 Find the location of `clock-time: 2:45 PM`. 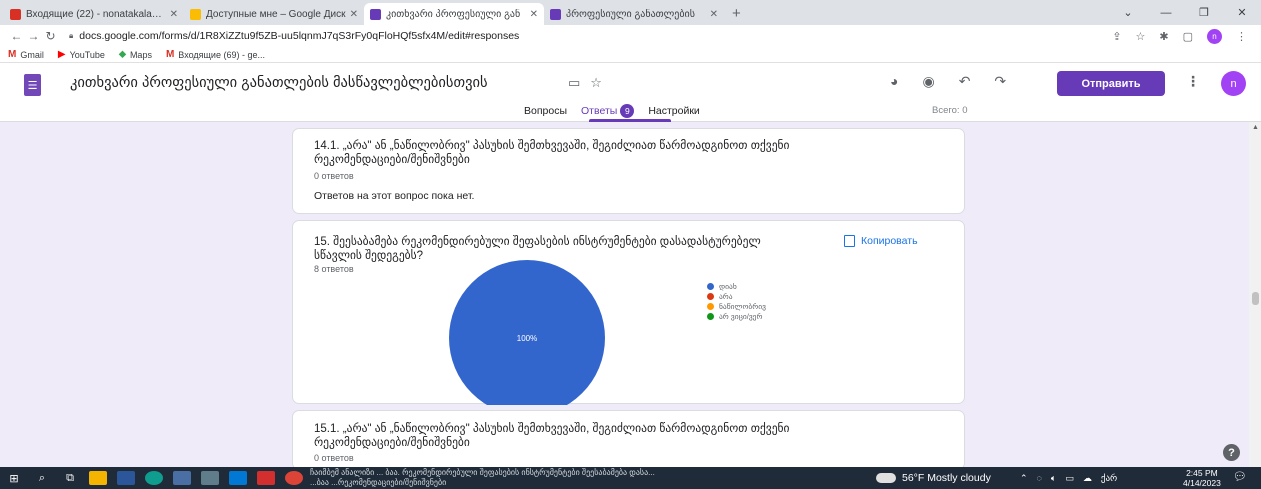

clock-time: 2:45 PM is located at coordinates (1202, 473).